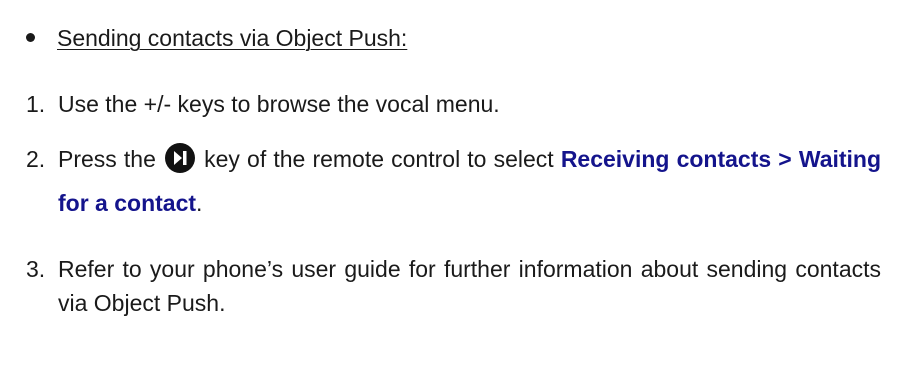  What do you see at coordinates (107, 159) in the screenshot?
I see `step-text-start: Press the` at bounding box center [107, 159].